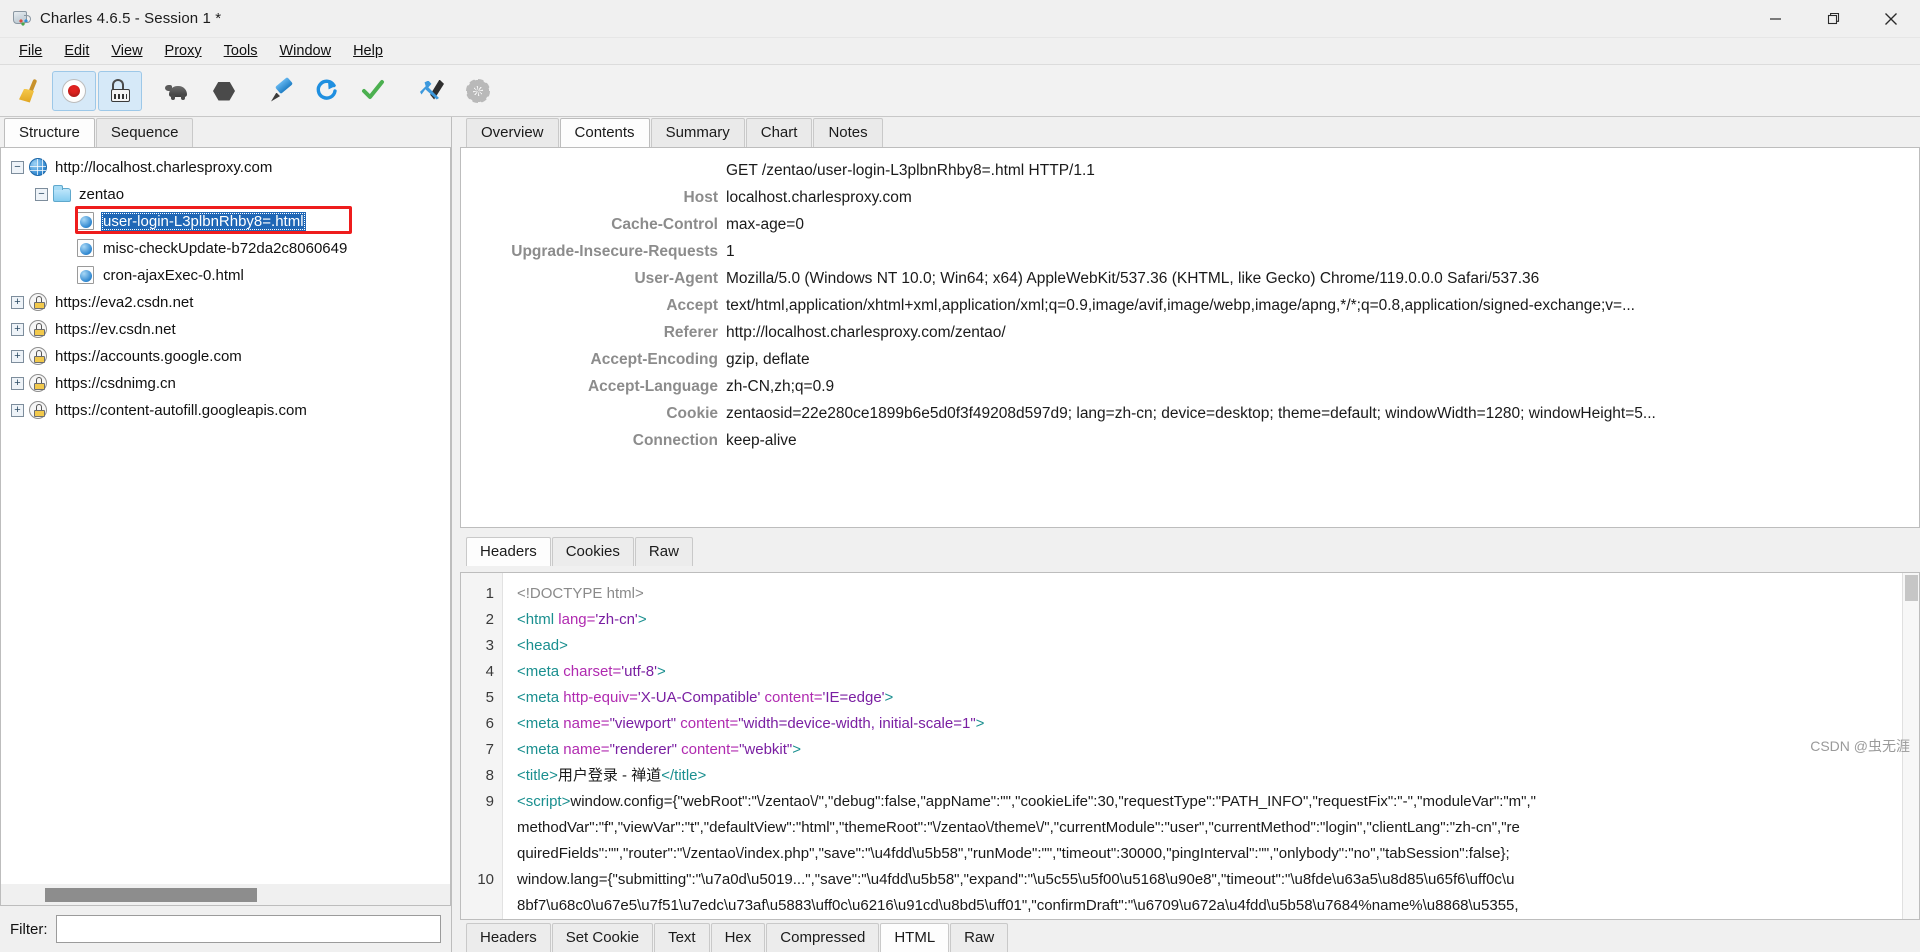  I want to click on menu-tools: Tools, so click(241, 51).